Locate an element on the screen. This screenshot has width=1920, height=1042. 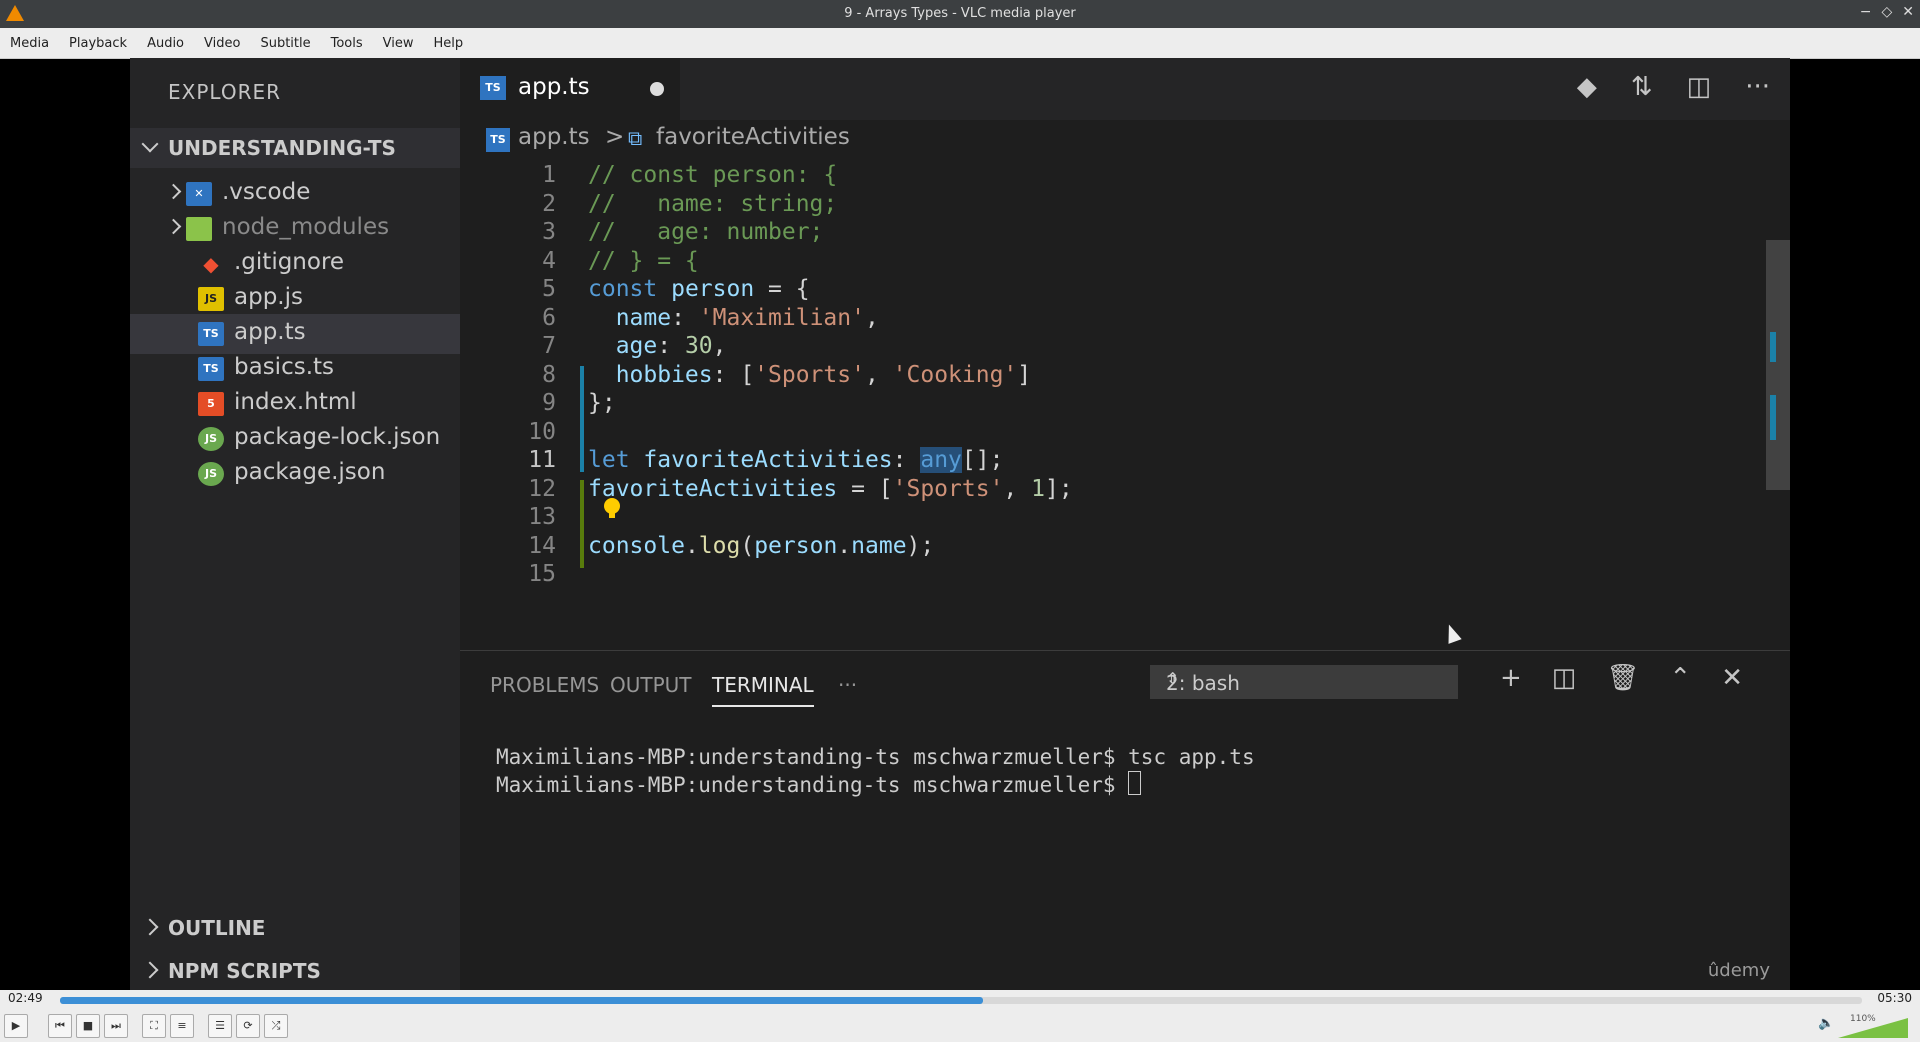
fullscreen-button: ⛶ is located at coordinates (154, 1026).